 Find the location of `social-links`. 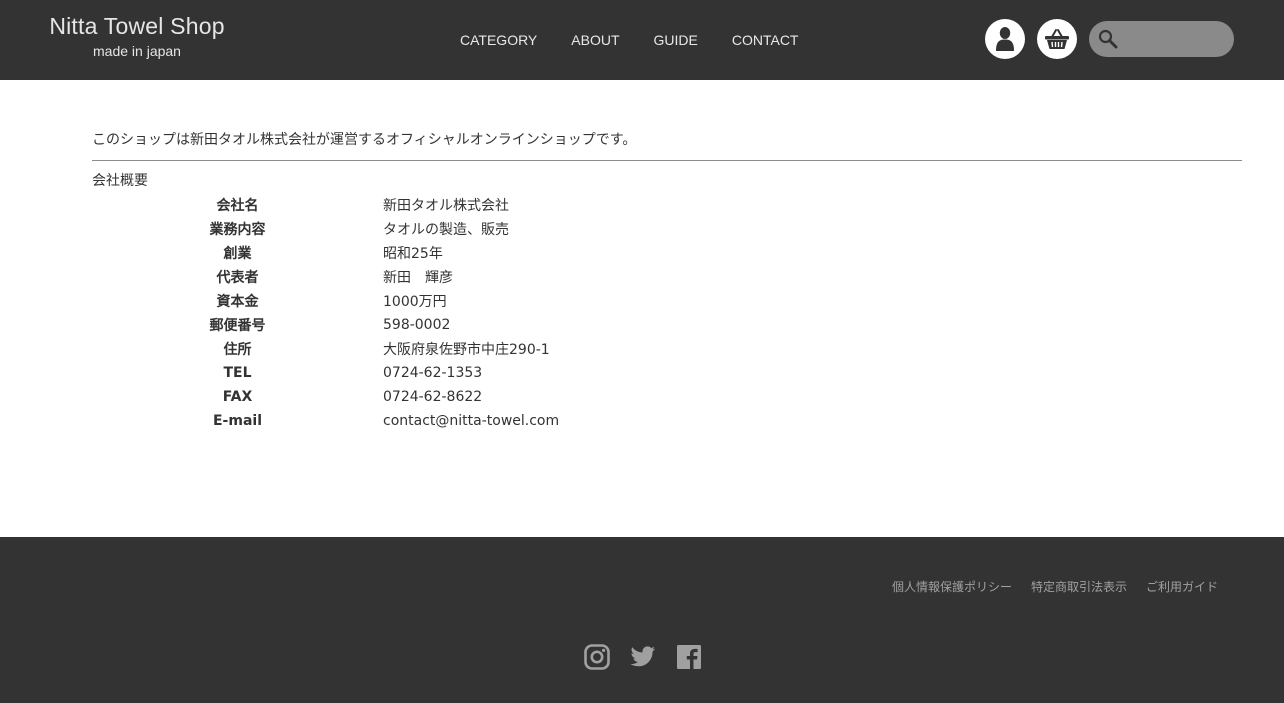

social-links is located at coordinates (643, 657).